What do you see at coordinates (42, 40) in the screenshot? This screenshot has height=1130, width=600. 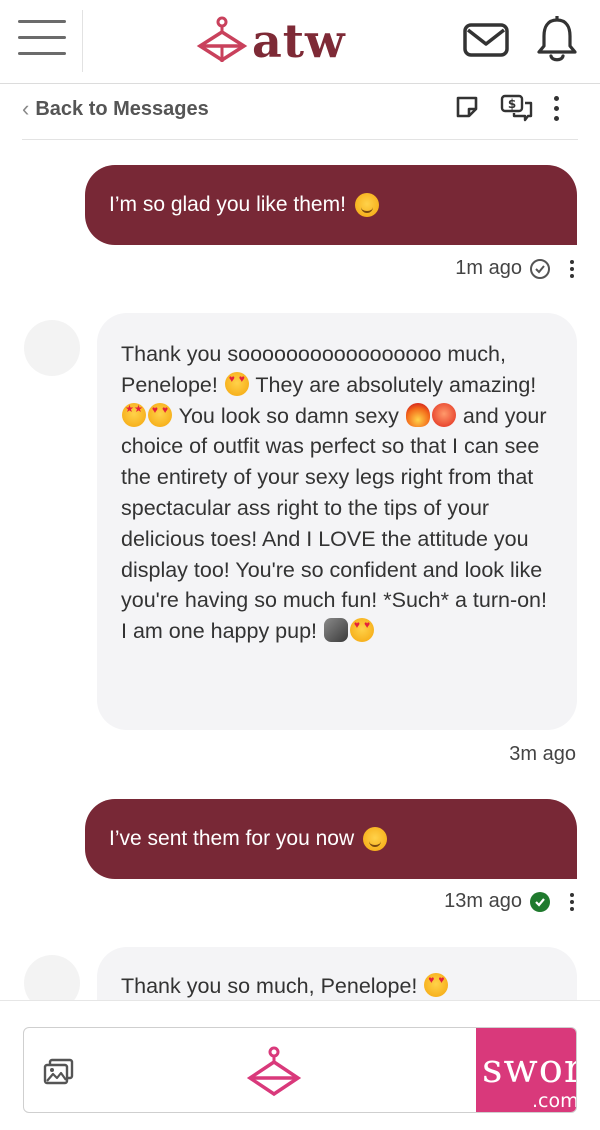 I see `hamburger-icon` at bounding box center [42, 40].